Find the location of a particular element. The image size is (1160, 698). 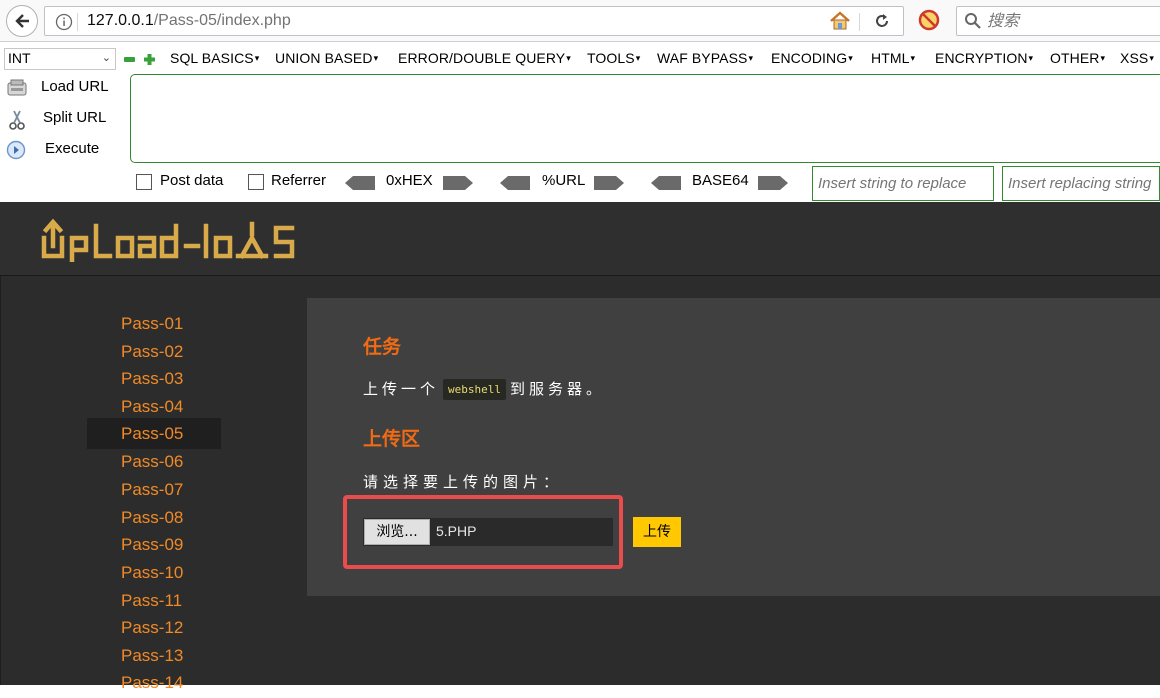

nav-item-pass-07: Pass-07 is located at coordinates (154, 489).